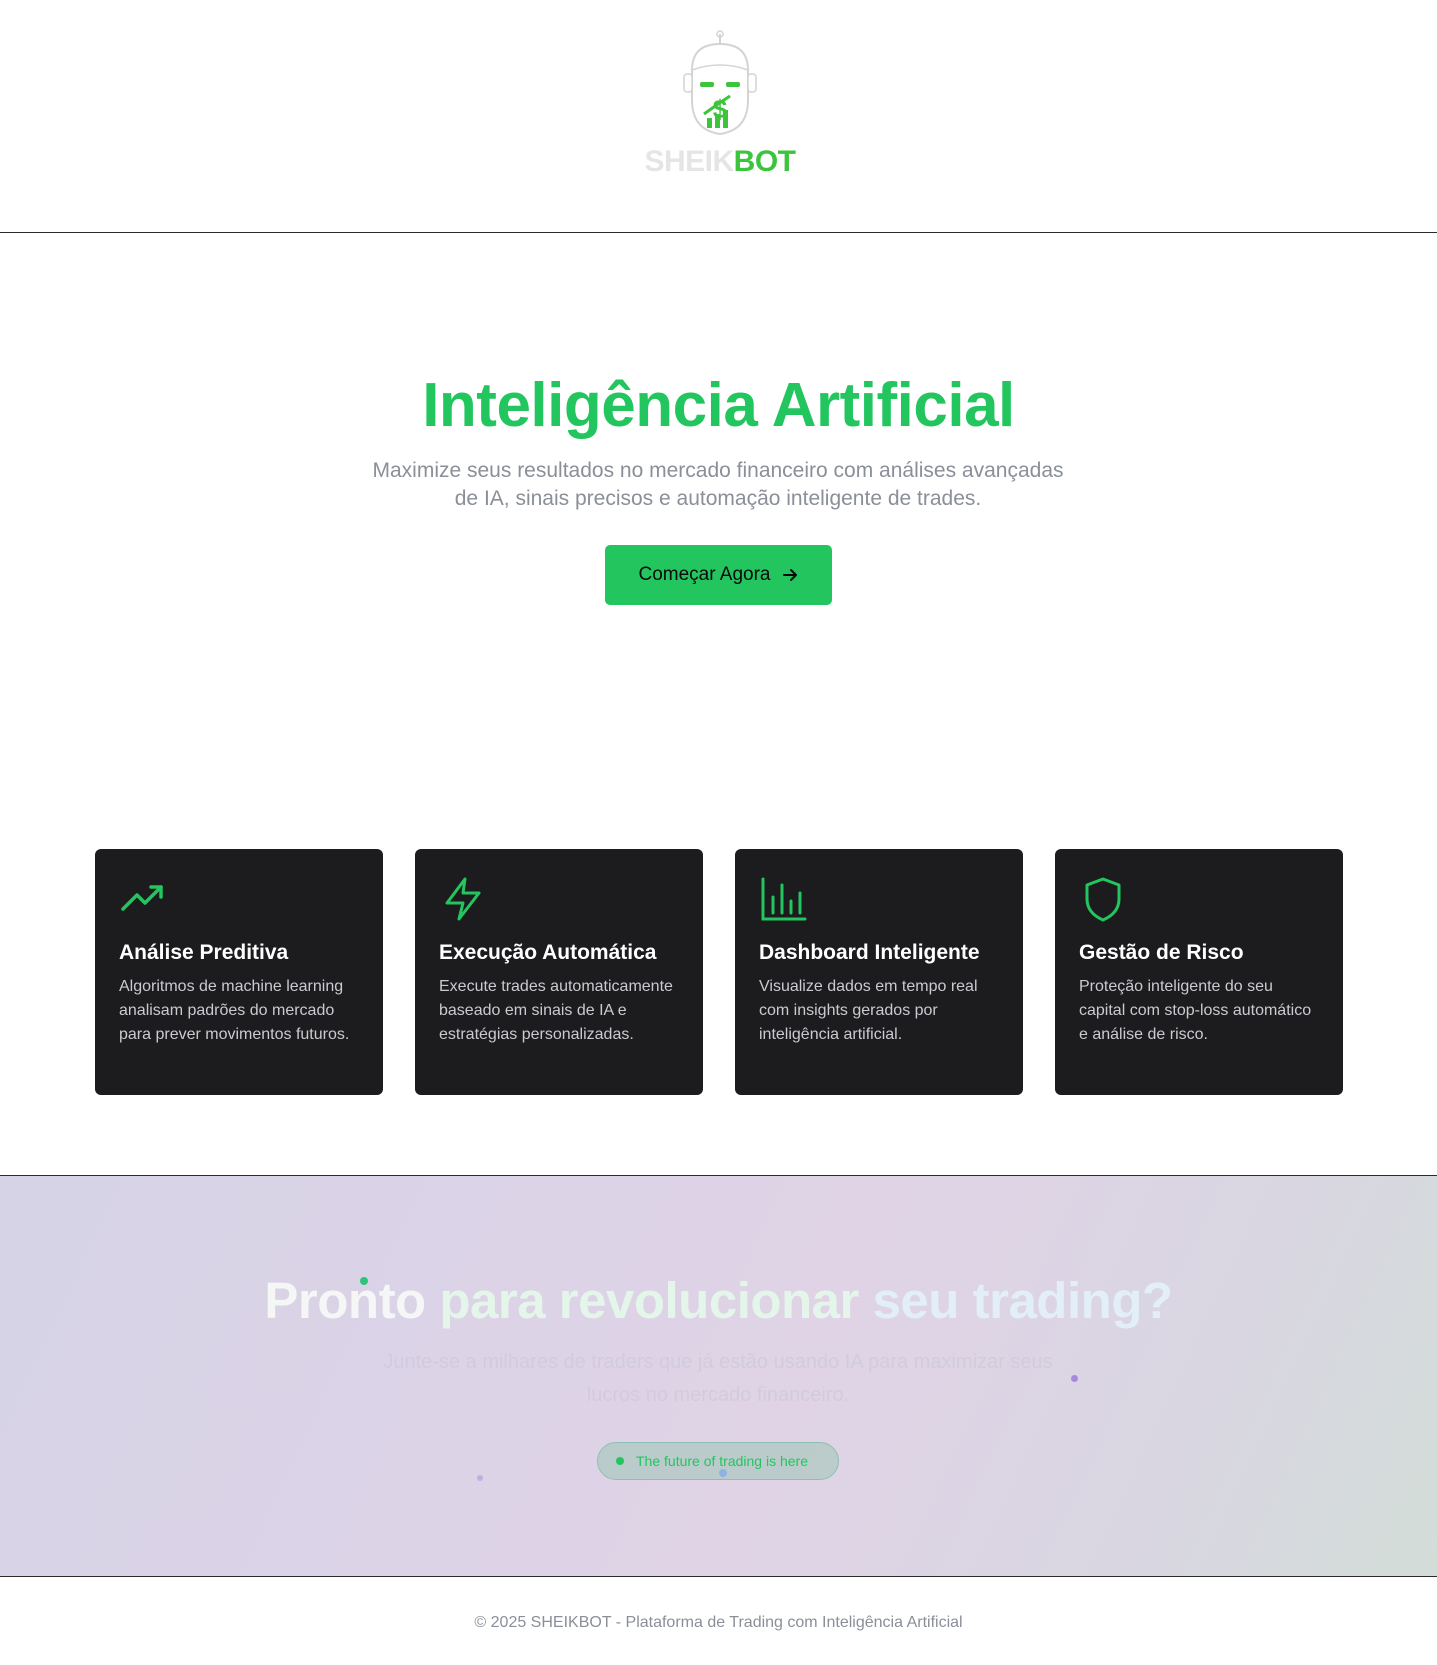 The width and height of the screenshot is (1437, 1665). Describe the element at coordinates (764, 161) in the screenshot. I see `brand-name-part2: BOT` at that location.